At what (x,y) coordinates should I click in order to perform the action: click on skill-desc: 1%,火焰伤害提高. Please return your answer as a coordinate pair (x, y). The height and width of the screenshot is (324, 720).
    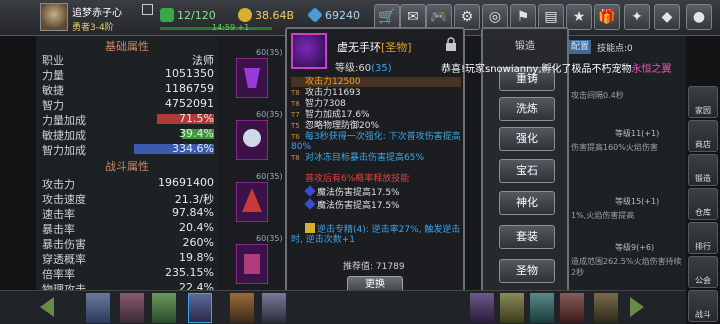
    Looking at the image, I should click on (603, 215).